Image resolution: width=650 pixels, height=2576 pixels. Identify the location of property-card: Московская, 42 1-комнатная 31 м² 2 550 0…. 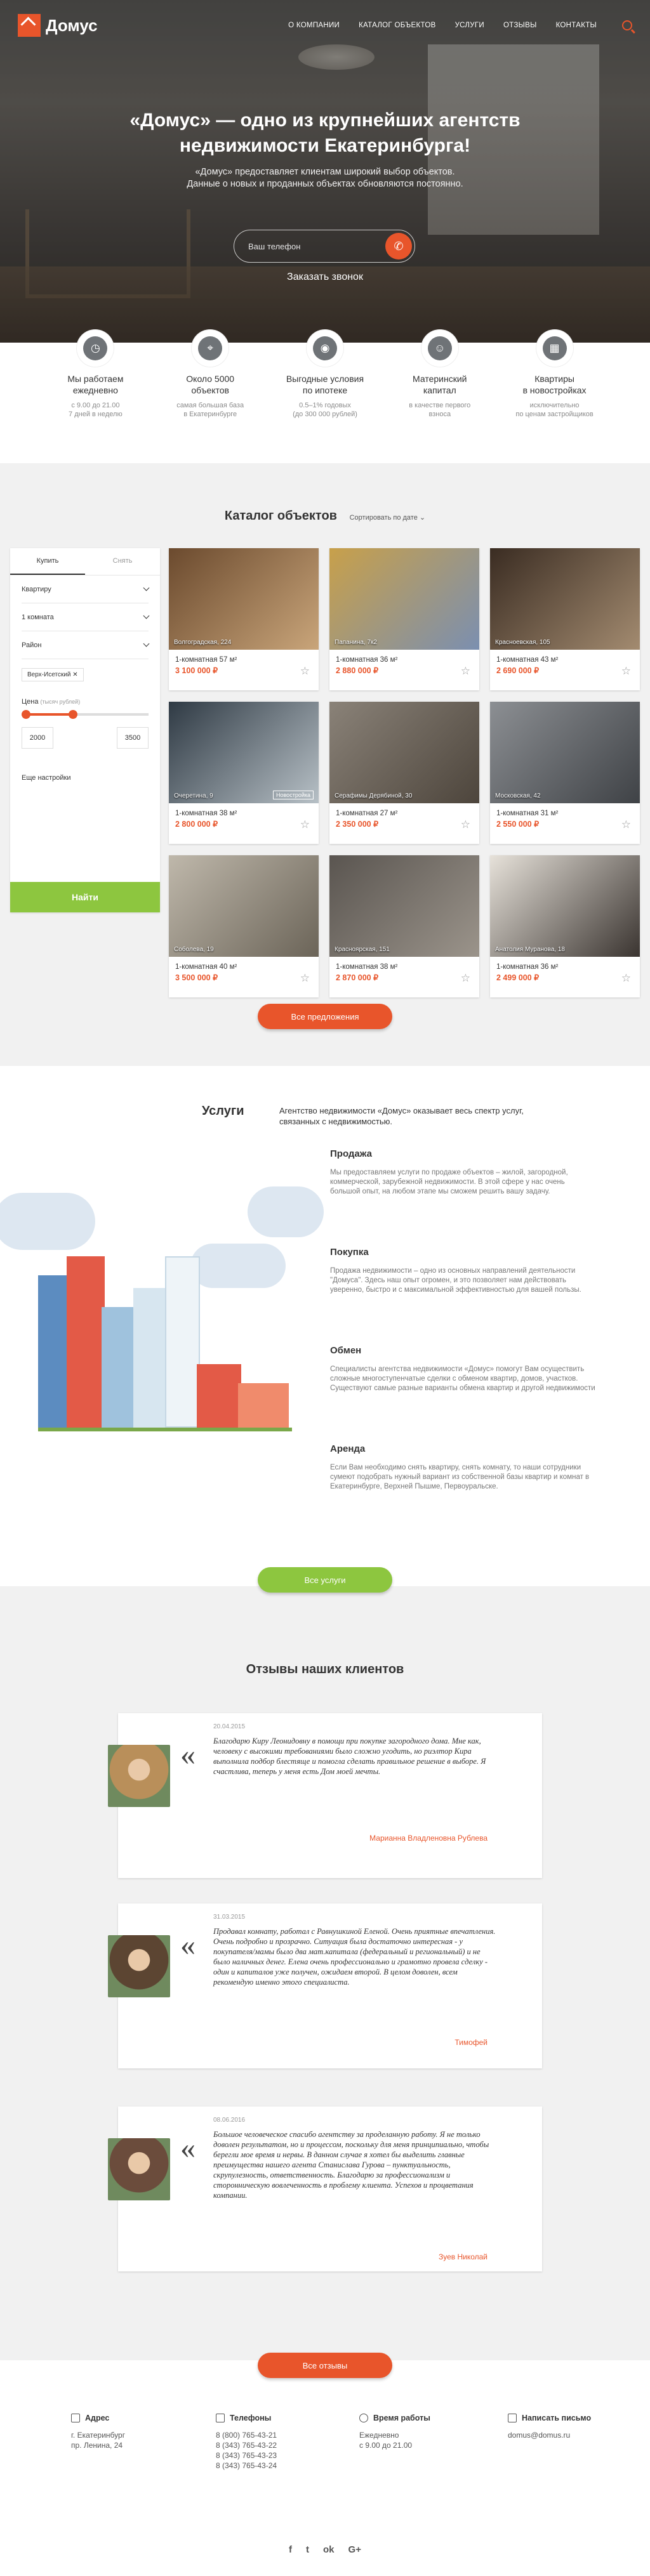
(565, 773).